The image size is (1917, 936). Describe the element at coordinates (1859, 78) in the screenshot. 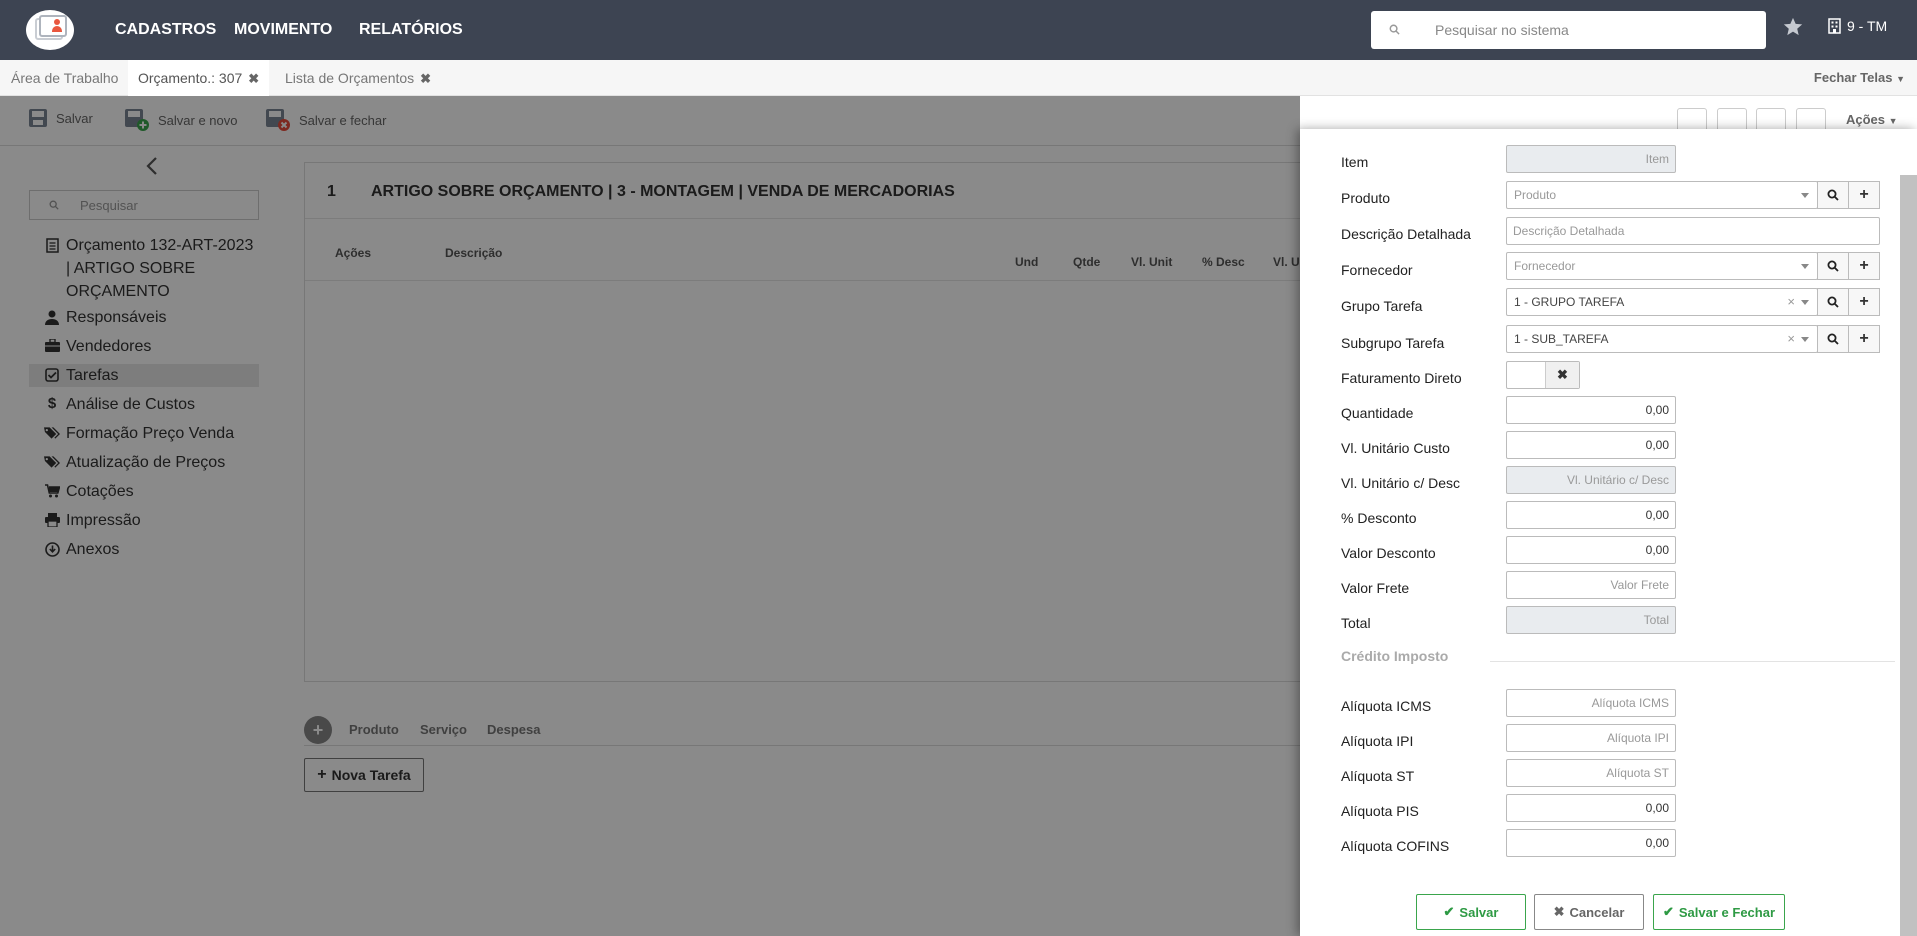

I see `fechar-telas-dropdown: Fechar Telas ▼` at that location.